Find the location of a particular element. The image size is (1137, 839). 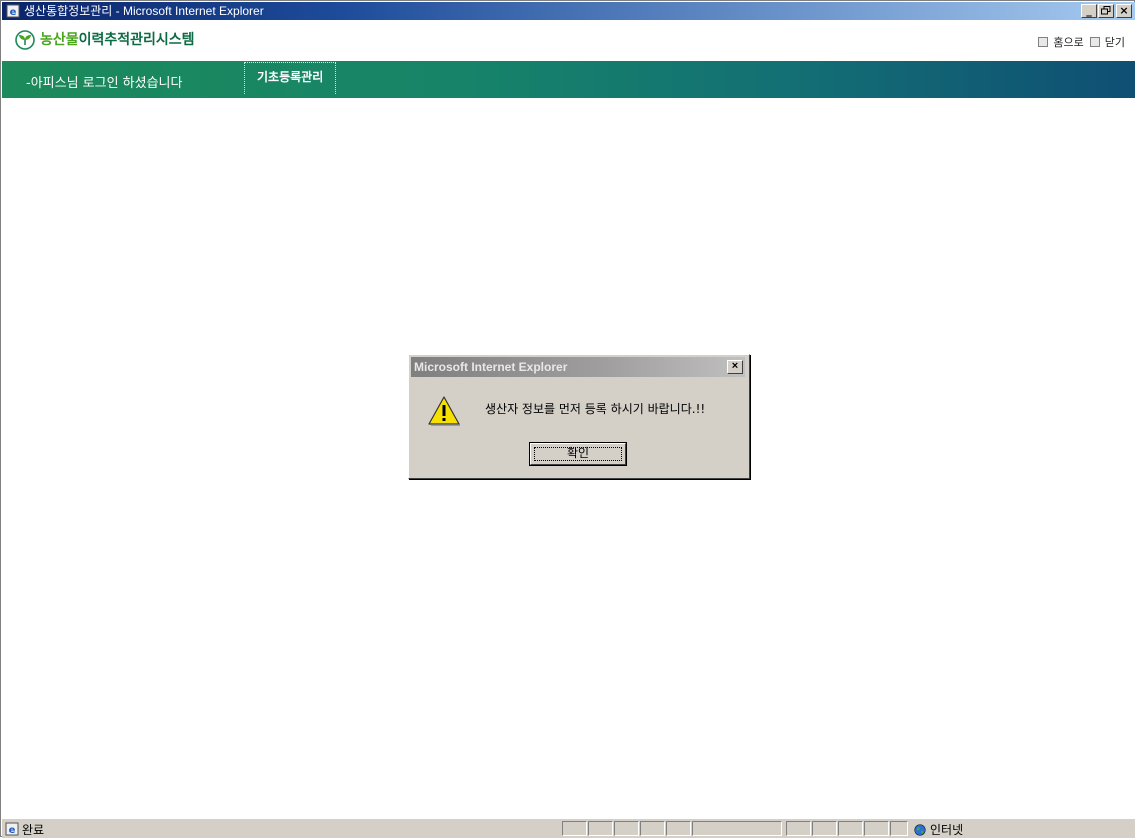

site-header: 농산물이력추적관리시스템 홈으로 닫기 is located at coordinates (568, 40).